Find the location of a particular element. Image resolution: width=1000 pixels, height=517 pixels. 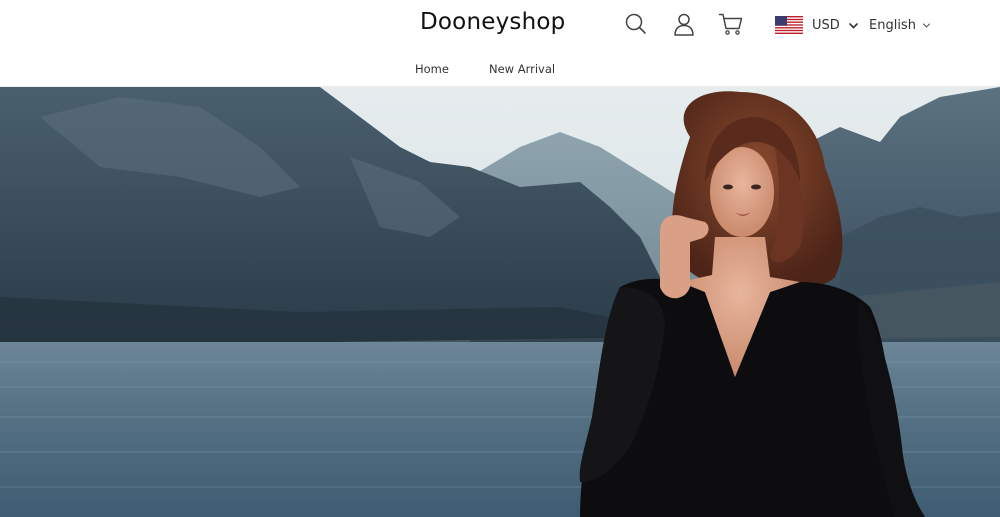

main-navigation: Home New Arrival is located at coordinates (500, 70).